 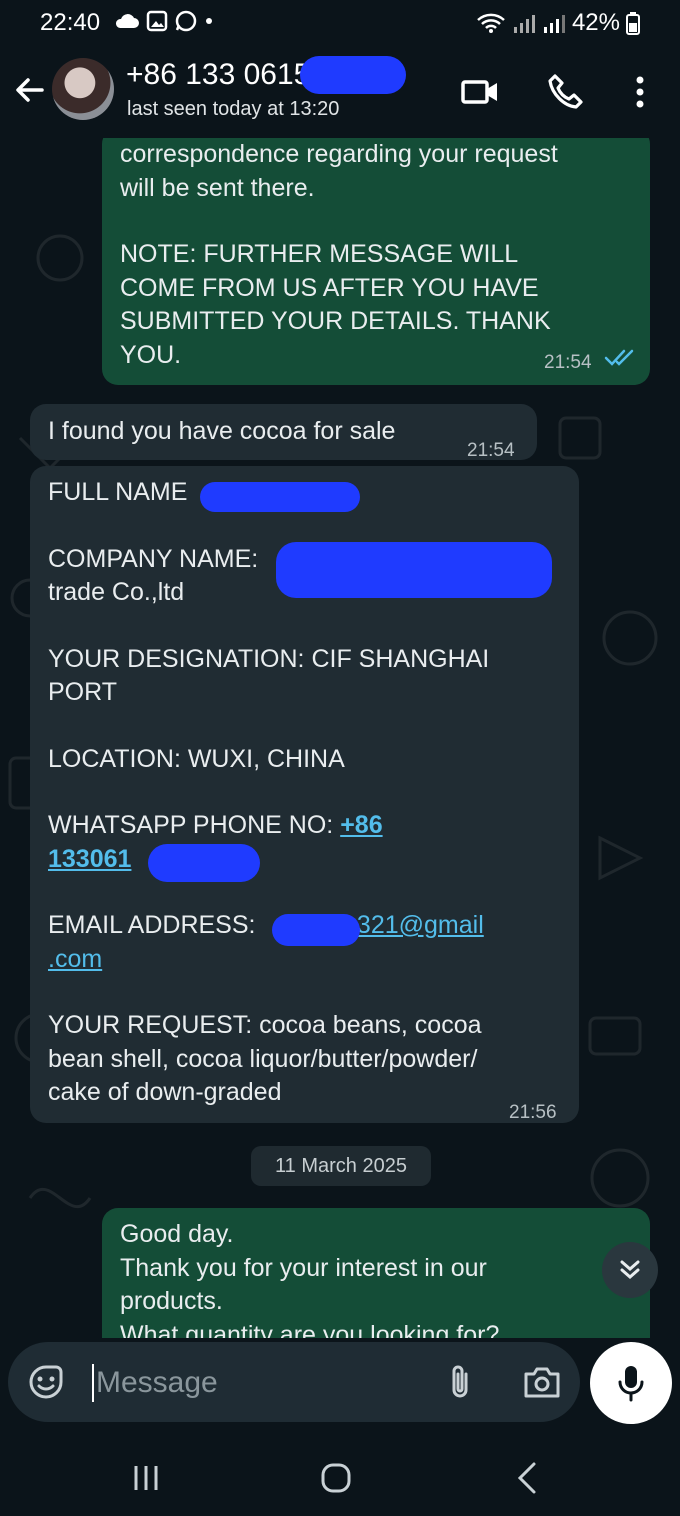 What do you see at coordinates (127, 21) in the screenshot?
I see `cloud-icon` at bounding box center [127, 21].